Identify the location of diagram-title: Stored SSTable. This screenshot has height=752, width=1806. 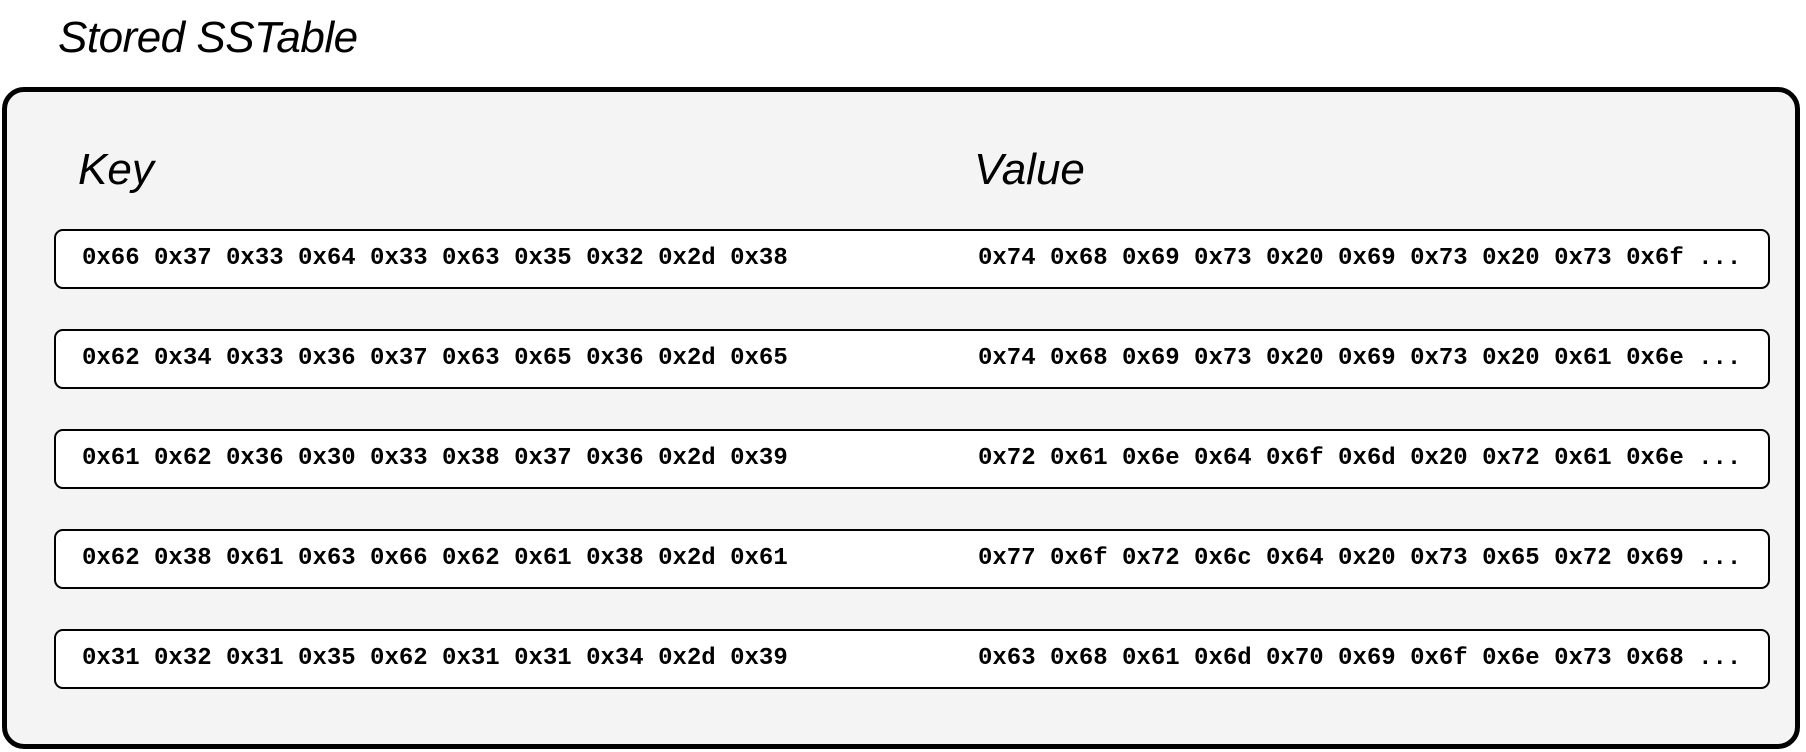
(208, 37).